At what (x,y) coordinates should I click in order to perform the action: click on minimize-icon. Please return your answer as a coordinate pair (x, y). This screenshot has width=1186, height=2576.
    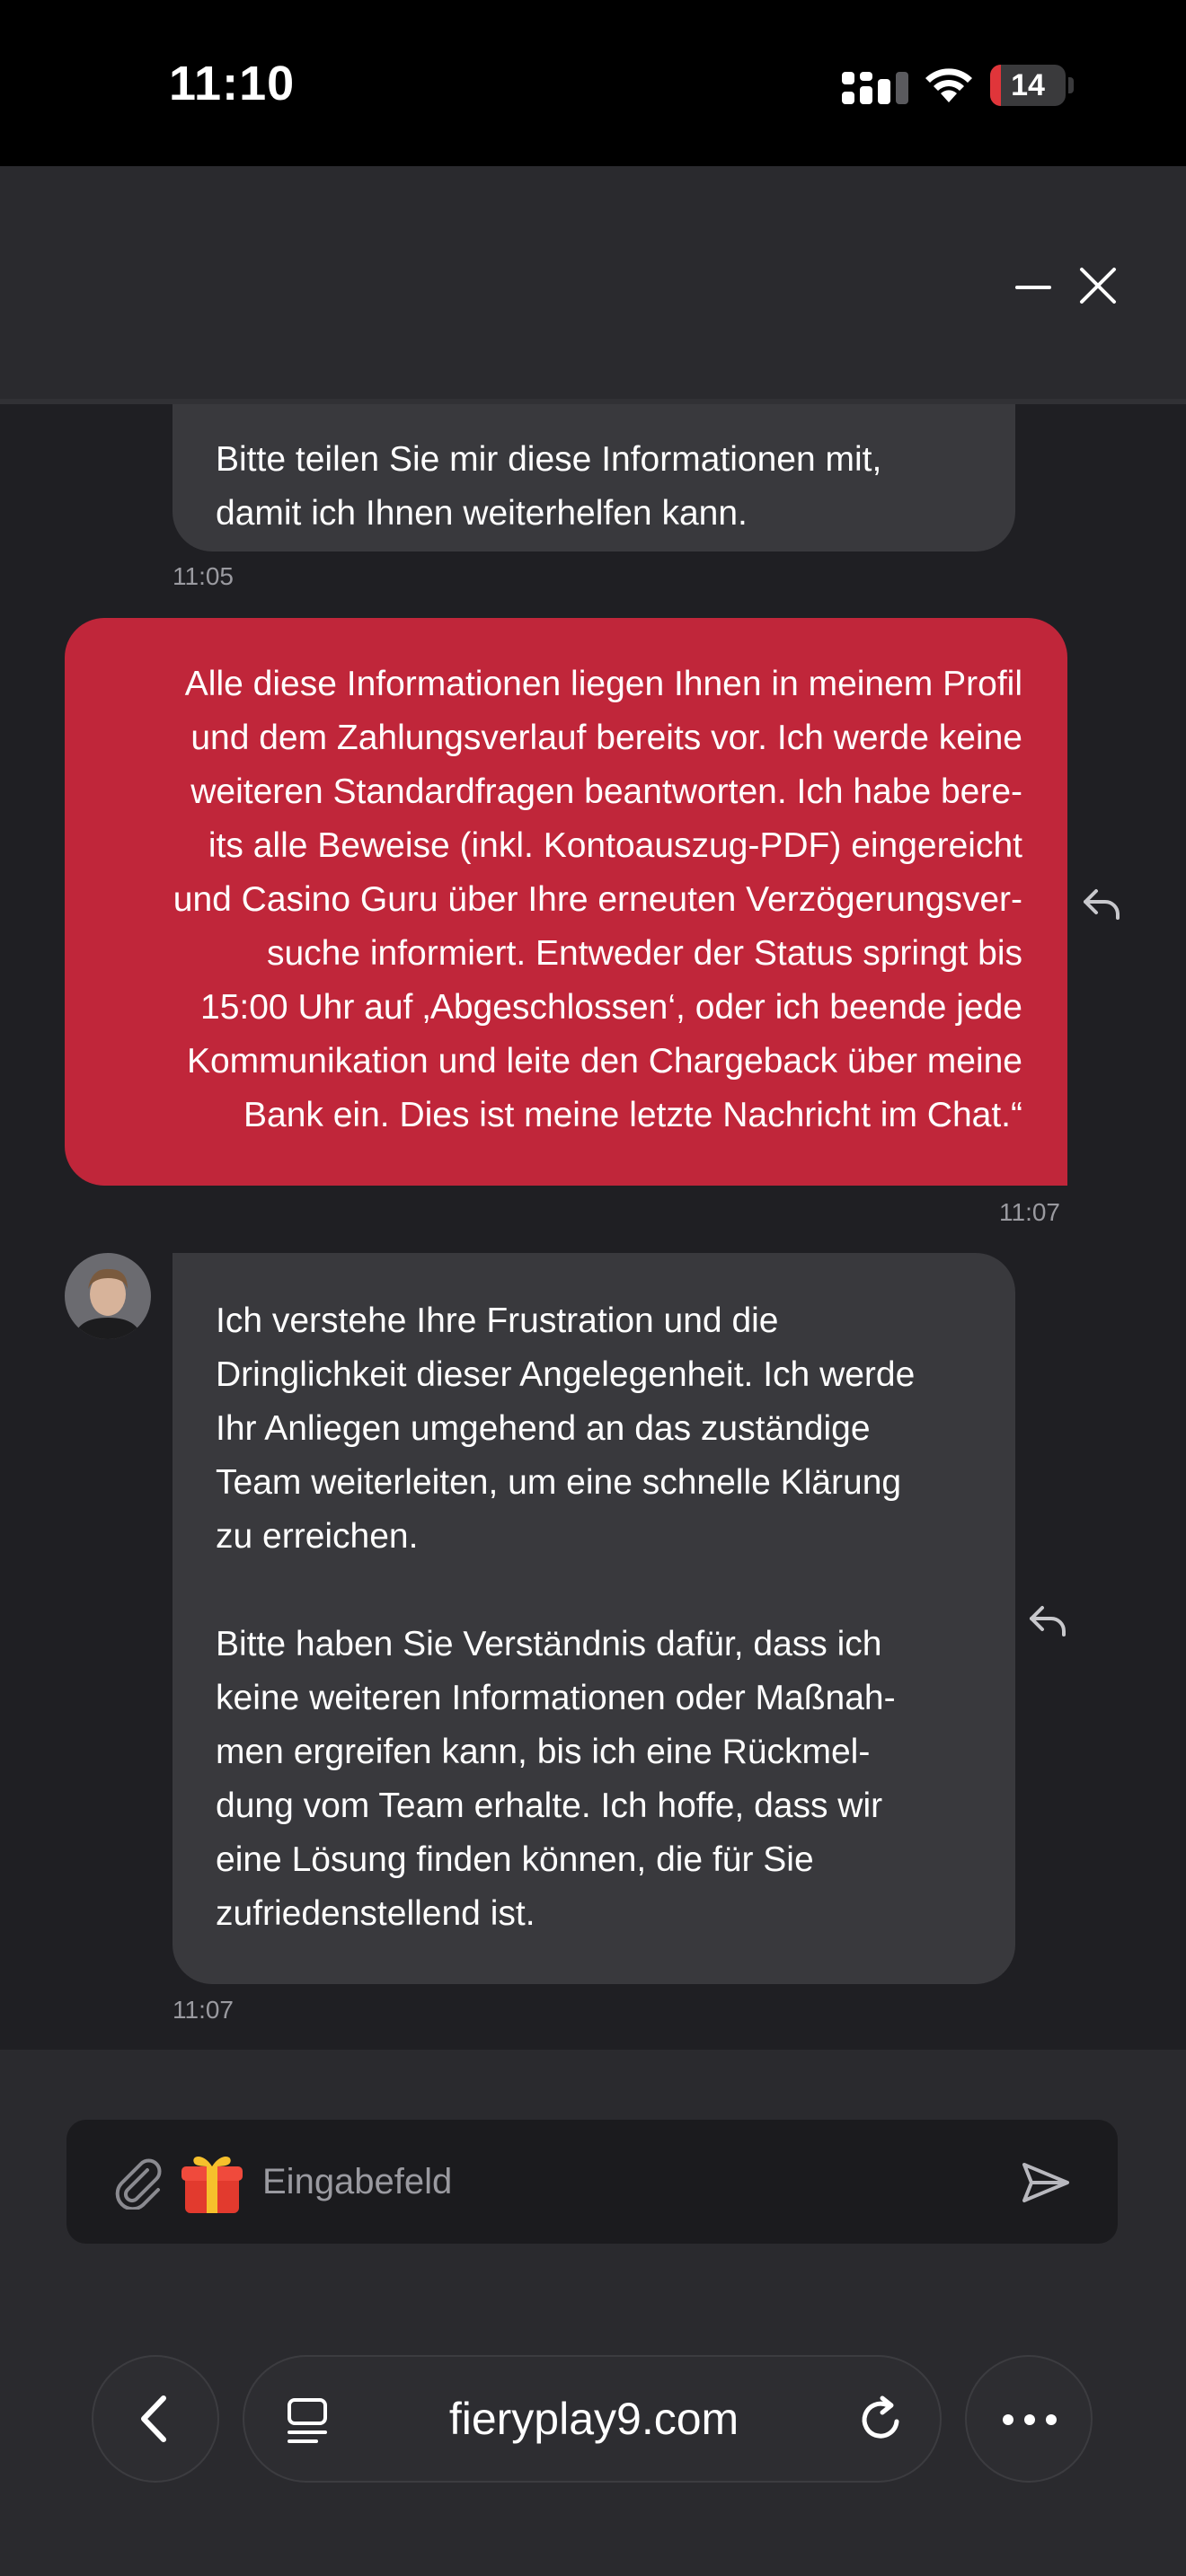
    Looking at the image, I should click on (1033, 285).